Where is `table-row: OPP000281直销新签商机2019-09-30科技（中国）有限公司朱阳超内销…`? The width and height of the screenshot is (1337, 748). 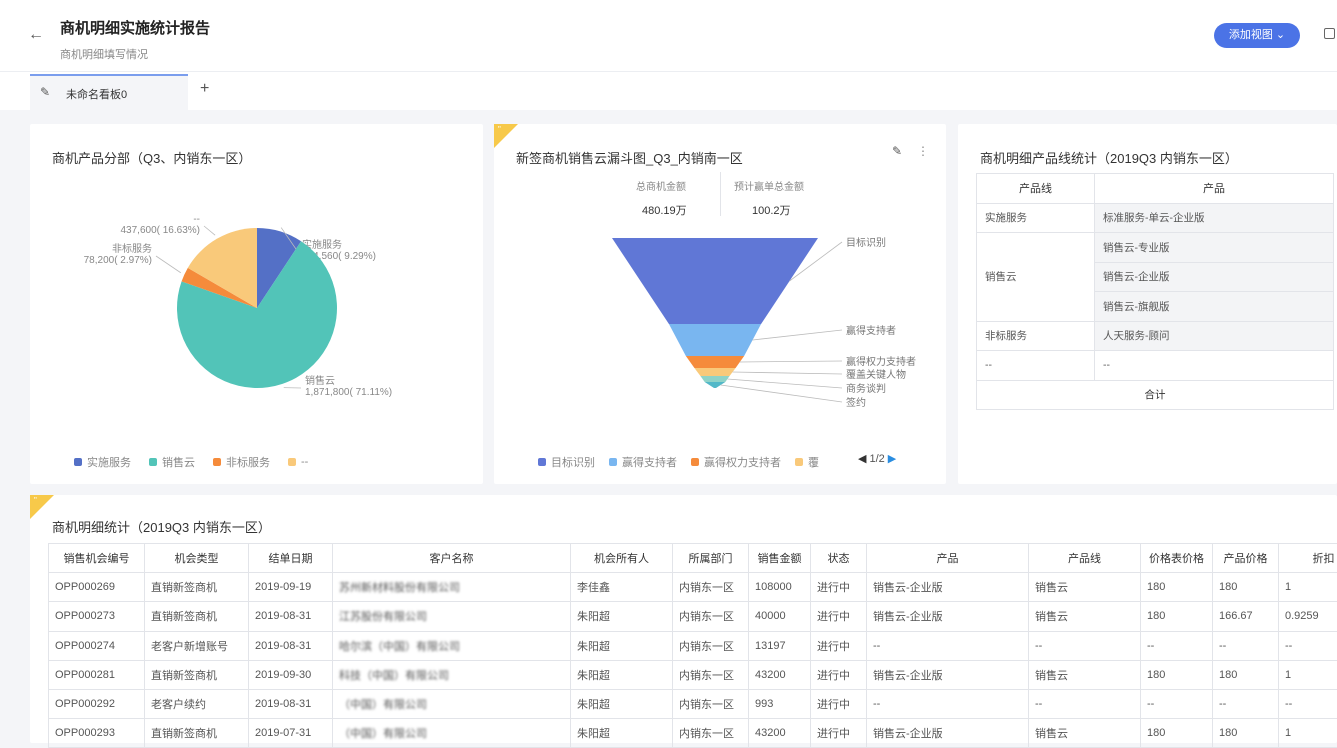
table-row: OPP000281直销新签商机2019-09-30科技（中国）有限公司朱阳超内销… is located at coordinates (693, 674).